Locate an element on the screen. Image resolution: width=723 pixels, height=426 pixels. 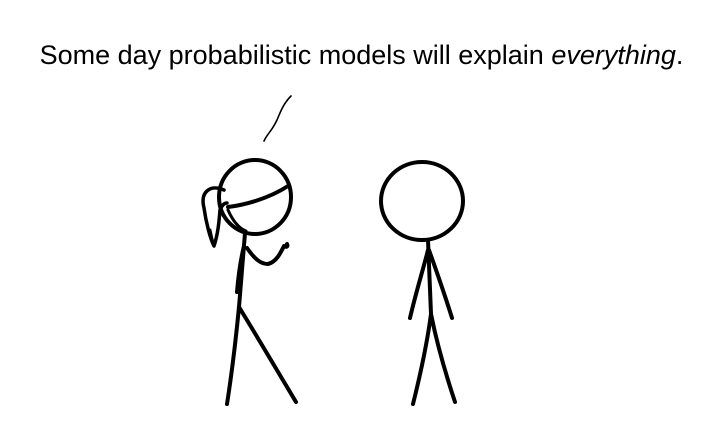
speaker-head is located at coordinates (255, 197).